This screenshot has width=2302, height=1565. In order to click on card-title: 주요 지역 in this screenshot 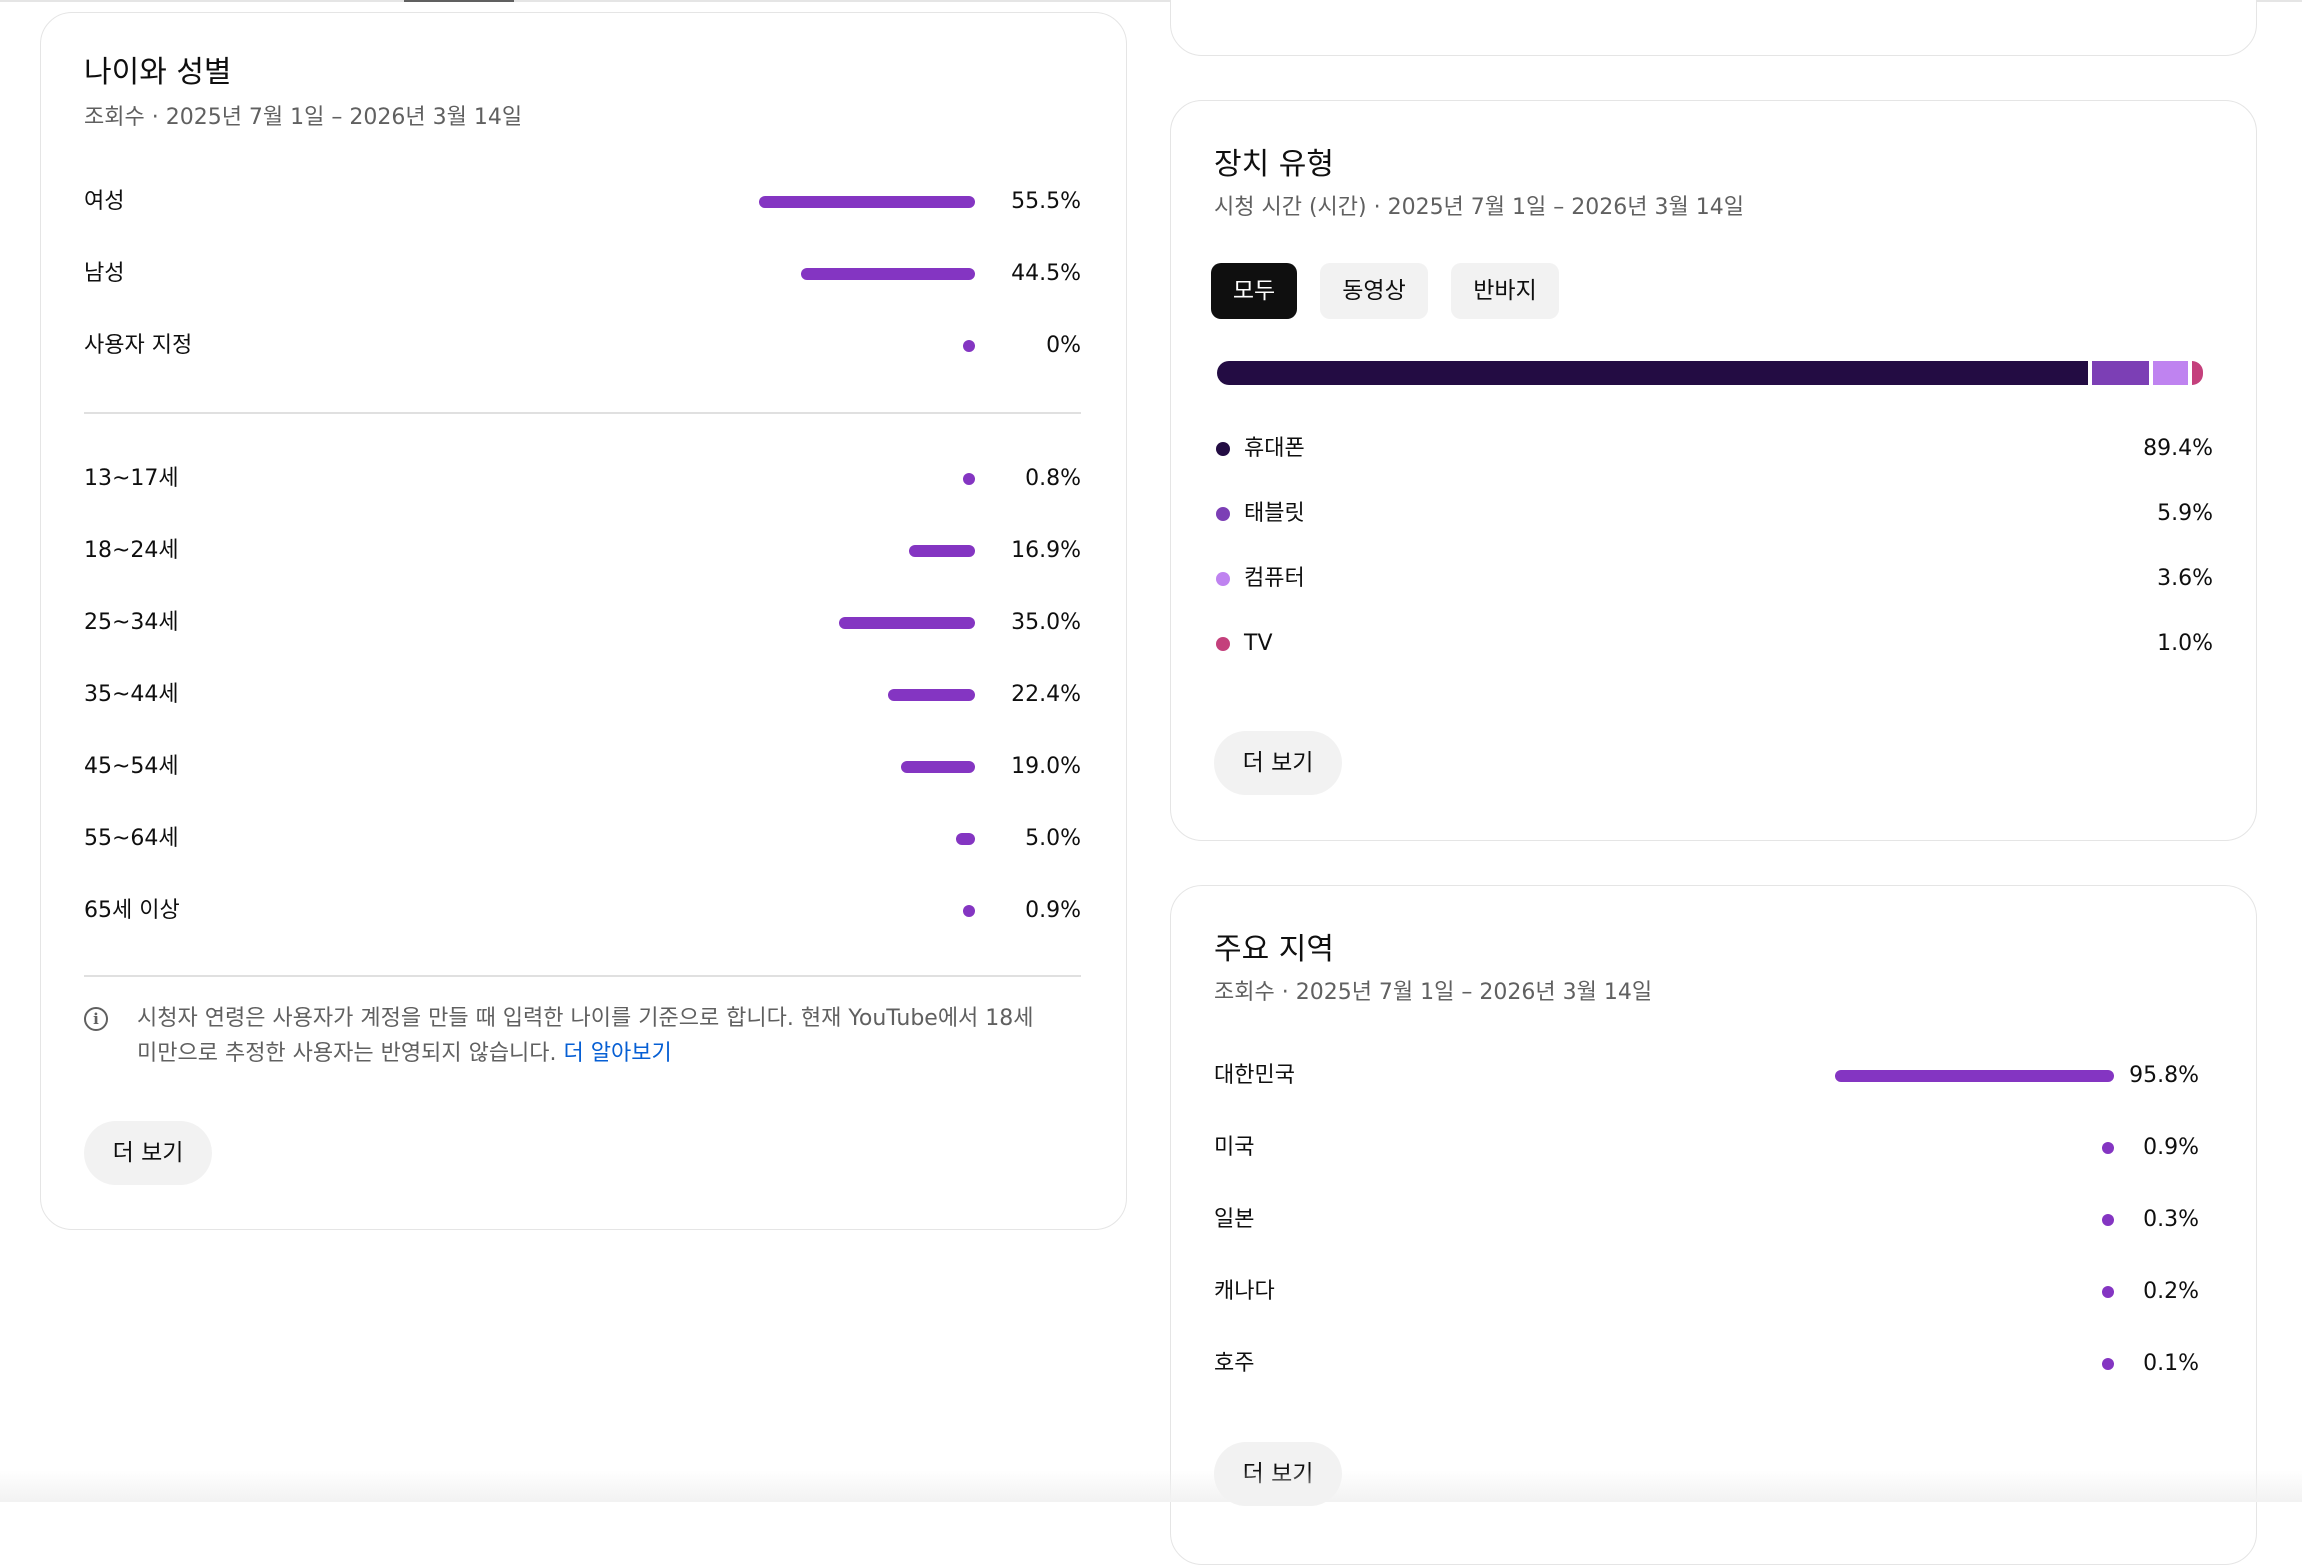, I will do `click(1274, 949)`.